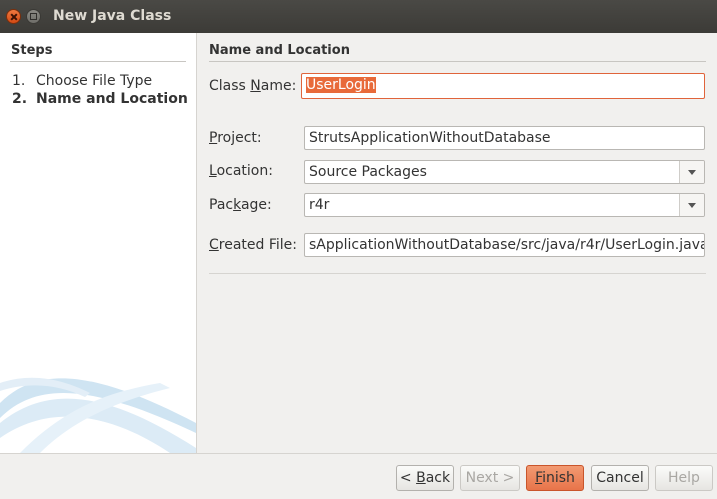  Describe the element at coordinates (241, 171) in the screenshot. I see `location-label: Location:` at that location.